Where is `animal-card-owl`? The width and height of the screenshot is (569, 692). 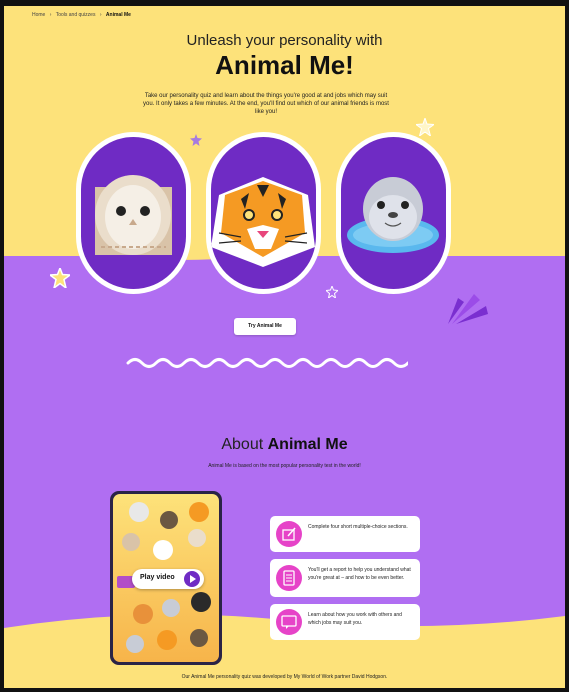 animal-card-owl is located at coordinates (133, 213).